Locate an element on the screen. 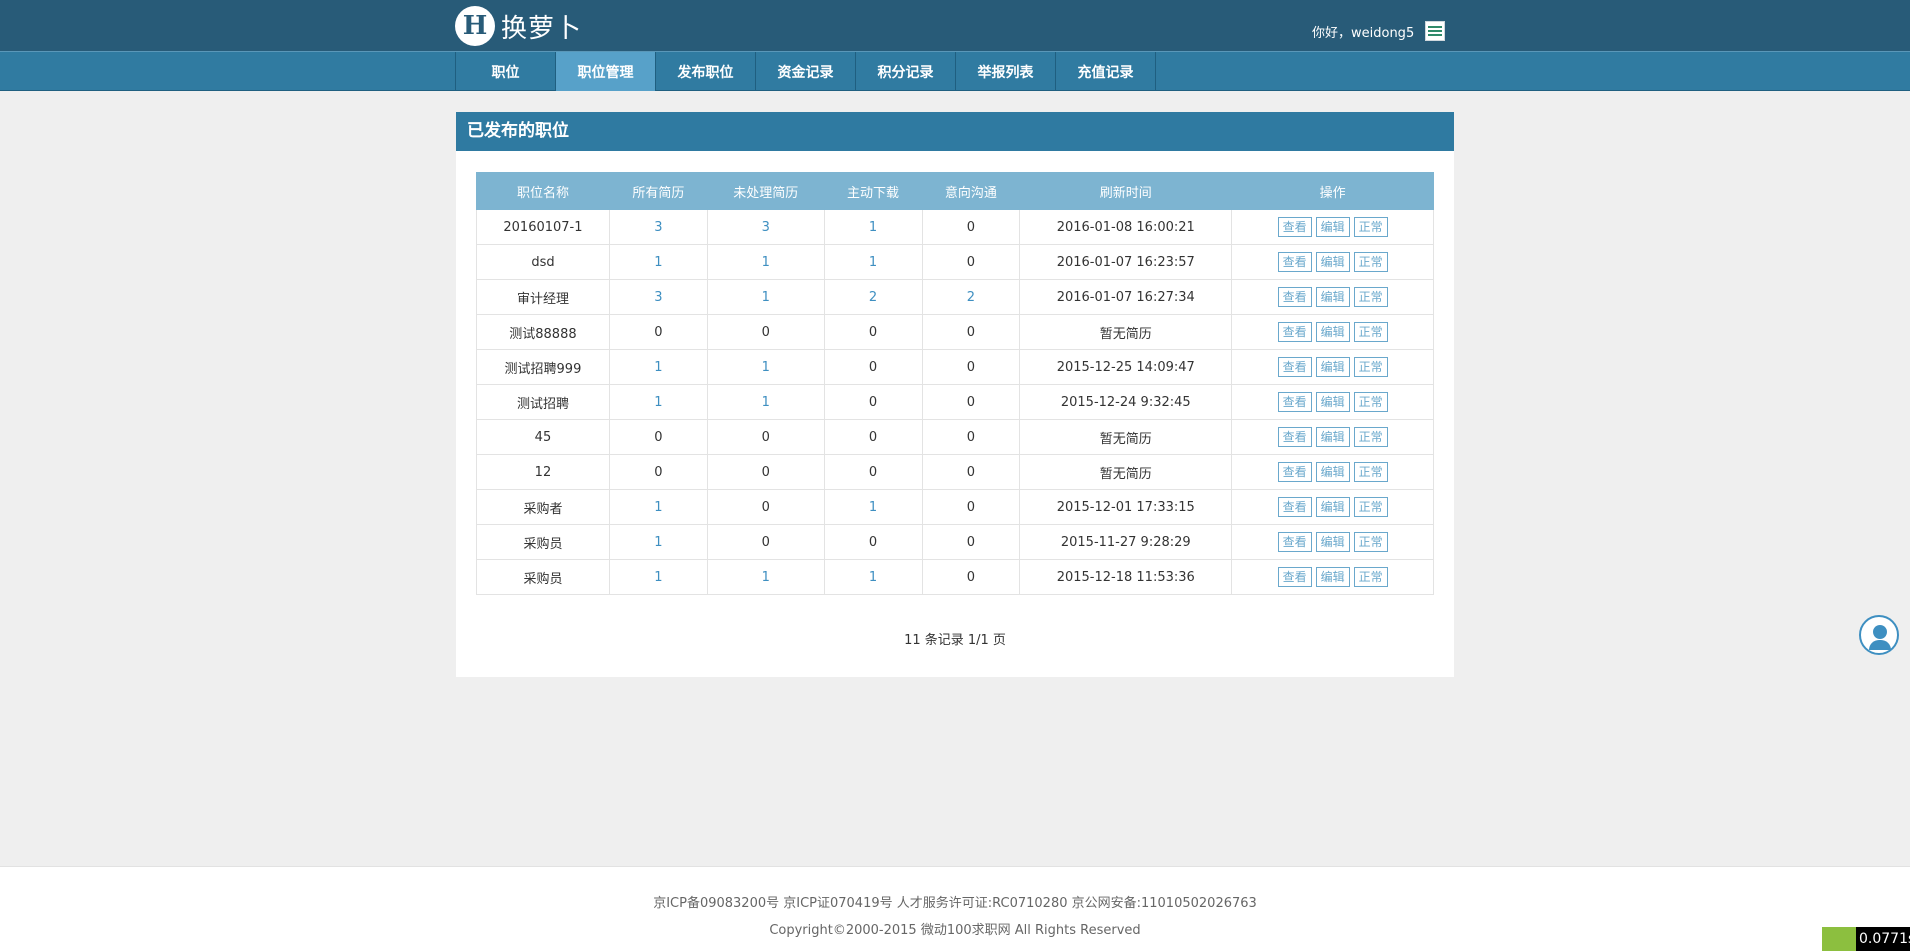  cell-all: 0 is located at coordinates (658, 332).